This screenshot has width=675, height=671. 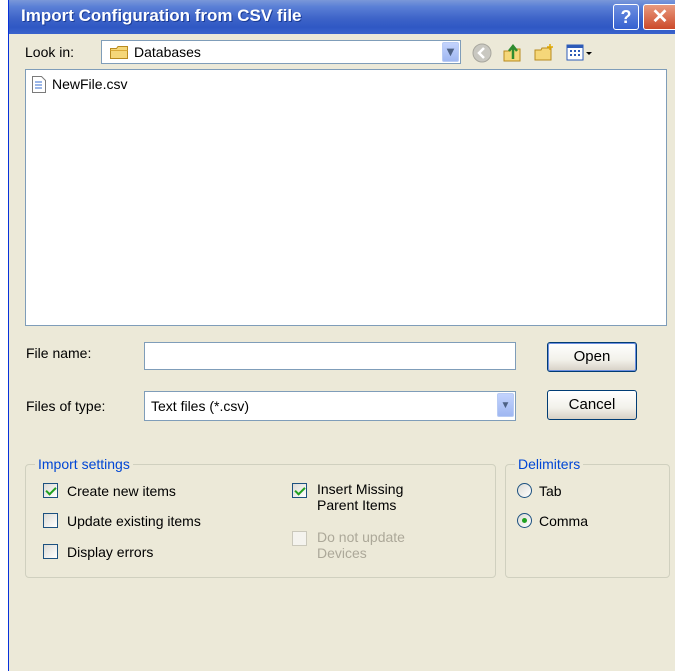 What do you see at coordinates (59, 353) in the screenshot?
I see `file-name-label: File name:` at bounding box center [59, 353].